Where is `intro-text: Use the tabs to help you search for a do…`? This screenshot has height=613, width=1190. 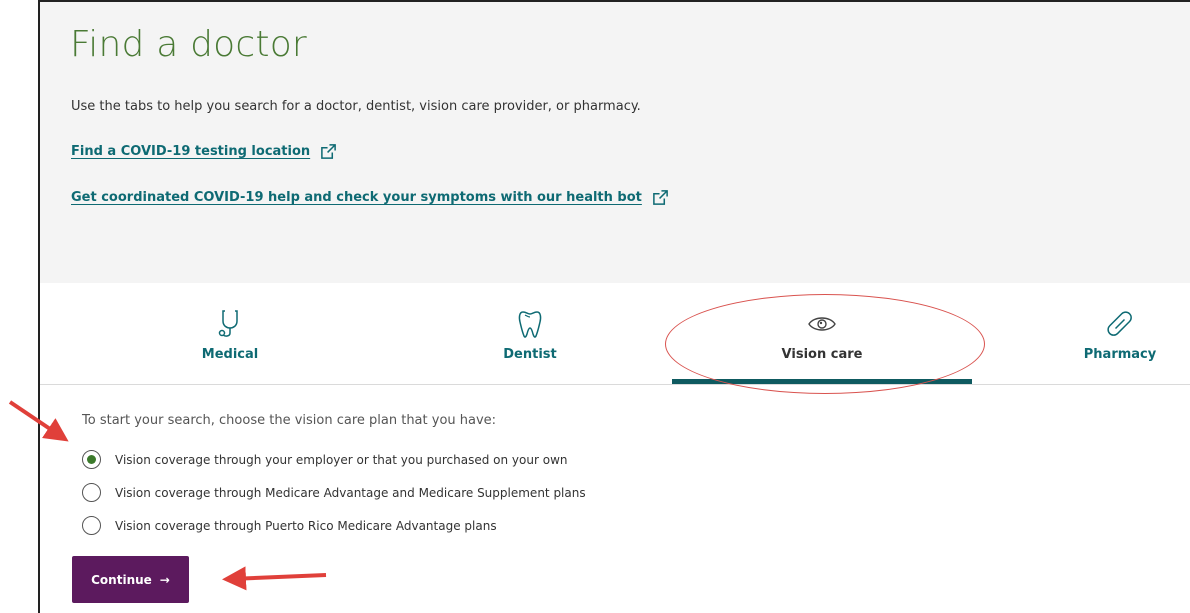 intro-text: Use the tabs to help you search for a do… is located at coordinates (356, 106).